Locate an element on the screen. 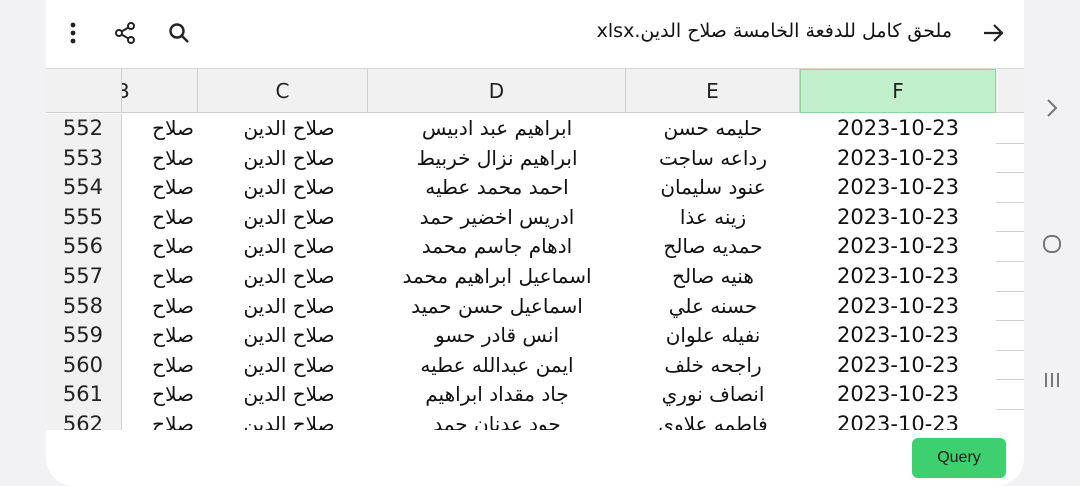 The height and width of the screenshot is (486, 1080). cell-col-d: اسماعيل ابراهيم محمد is located at coordinates (497, 277).